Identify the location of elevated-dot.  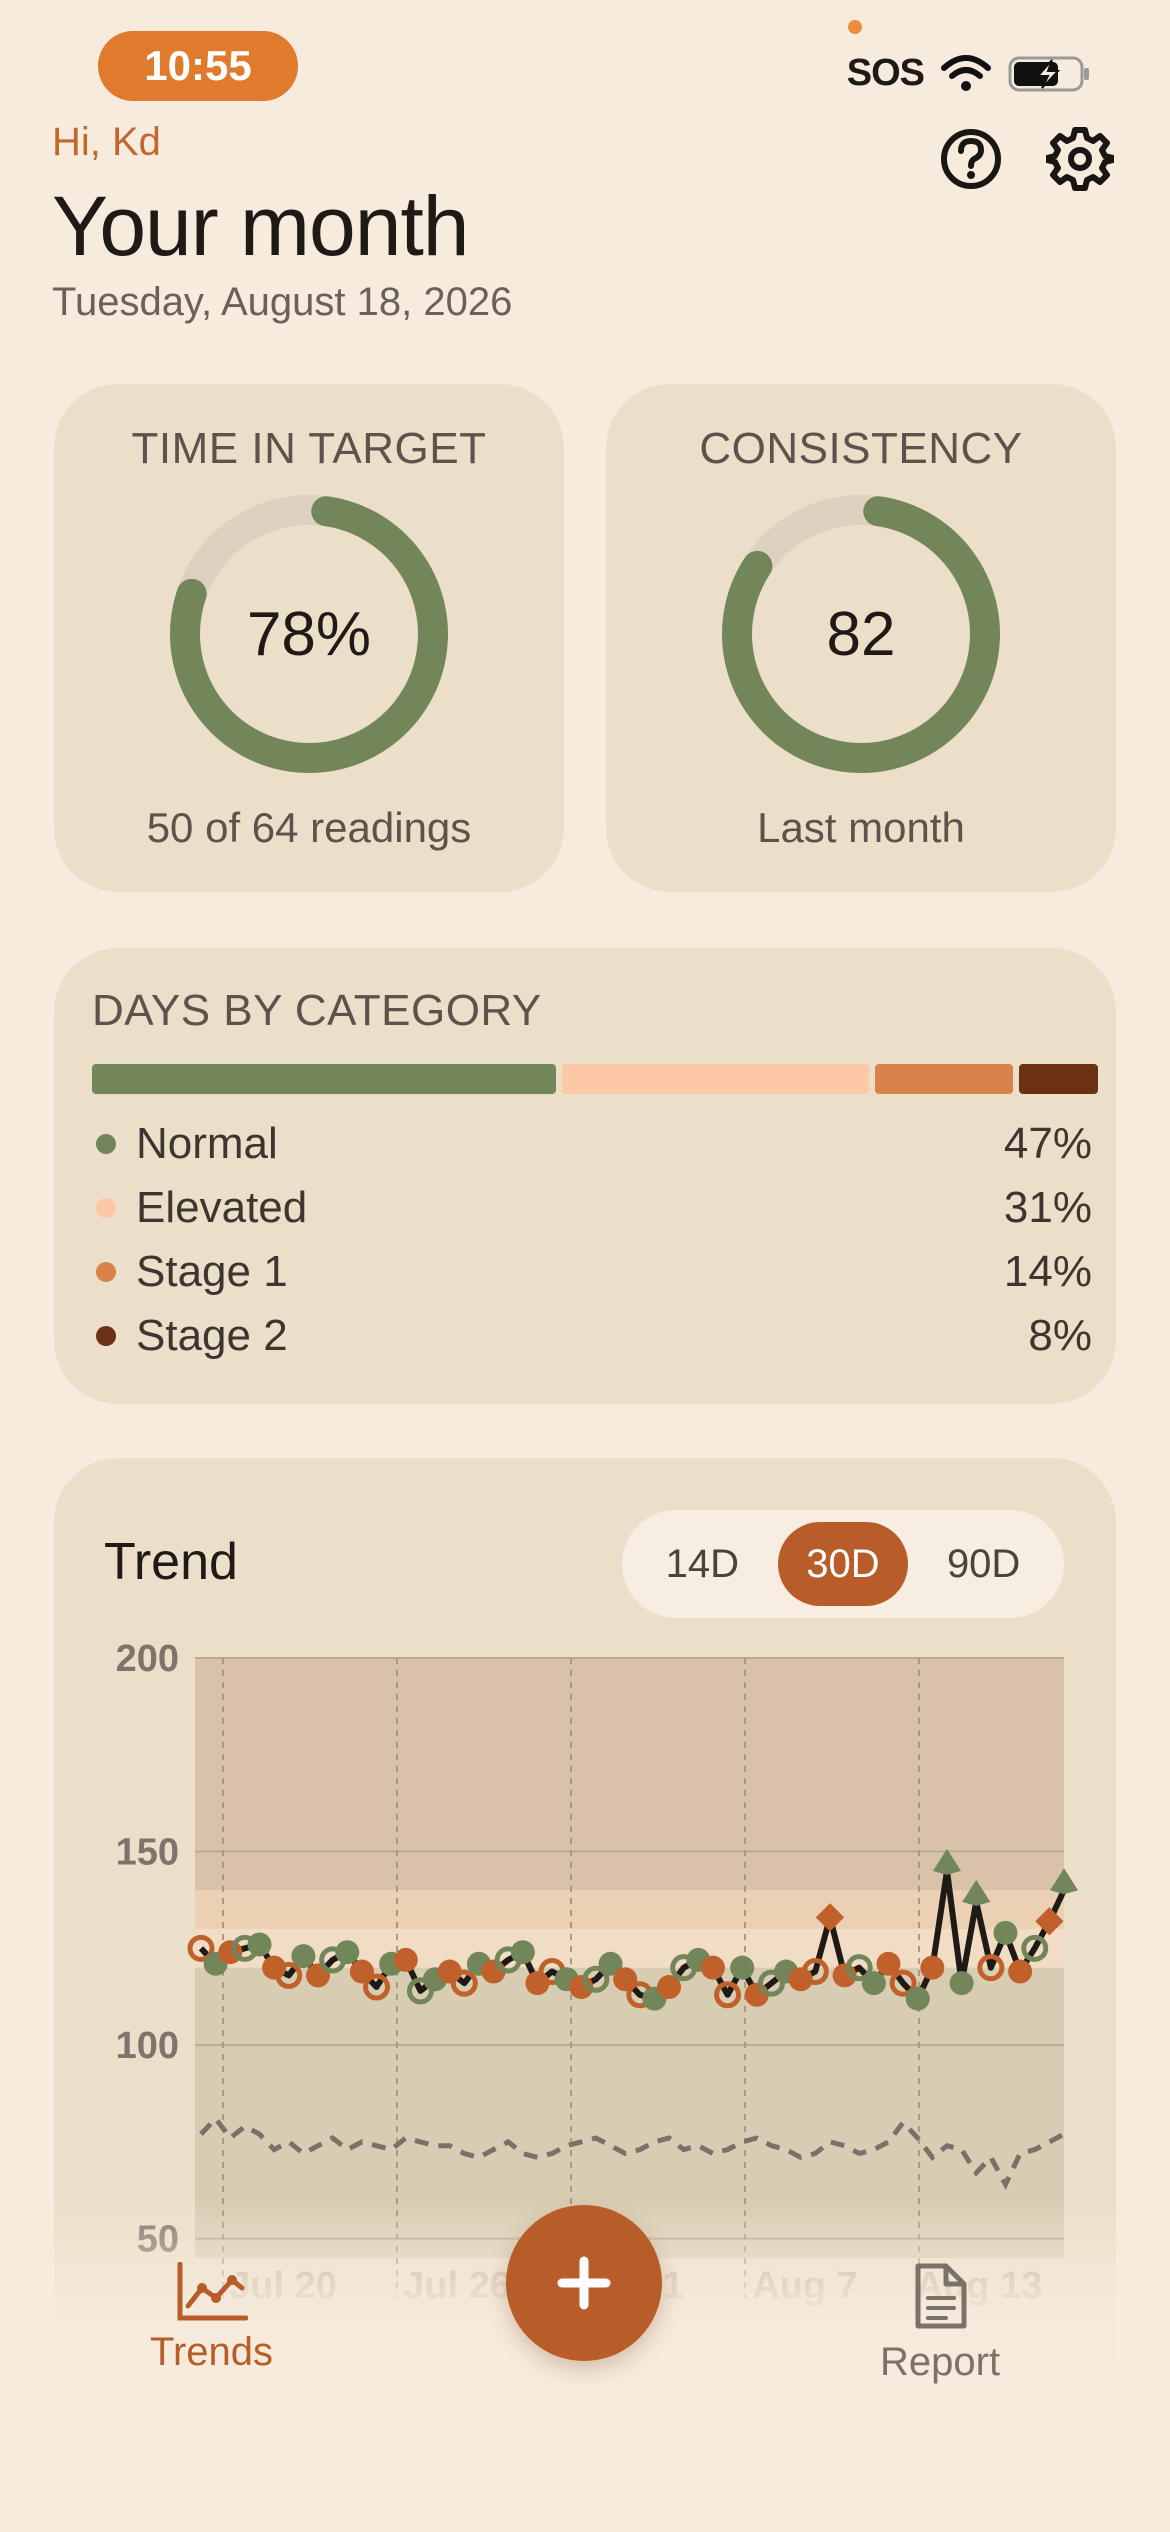
(106, 1208).